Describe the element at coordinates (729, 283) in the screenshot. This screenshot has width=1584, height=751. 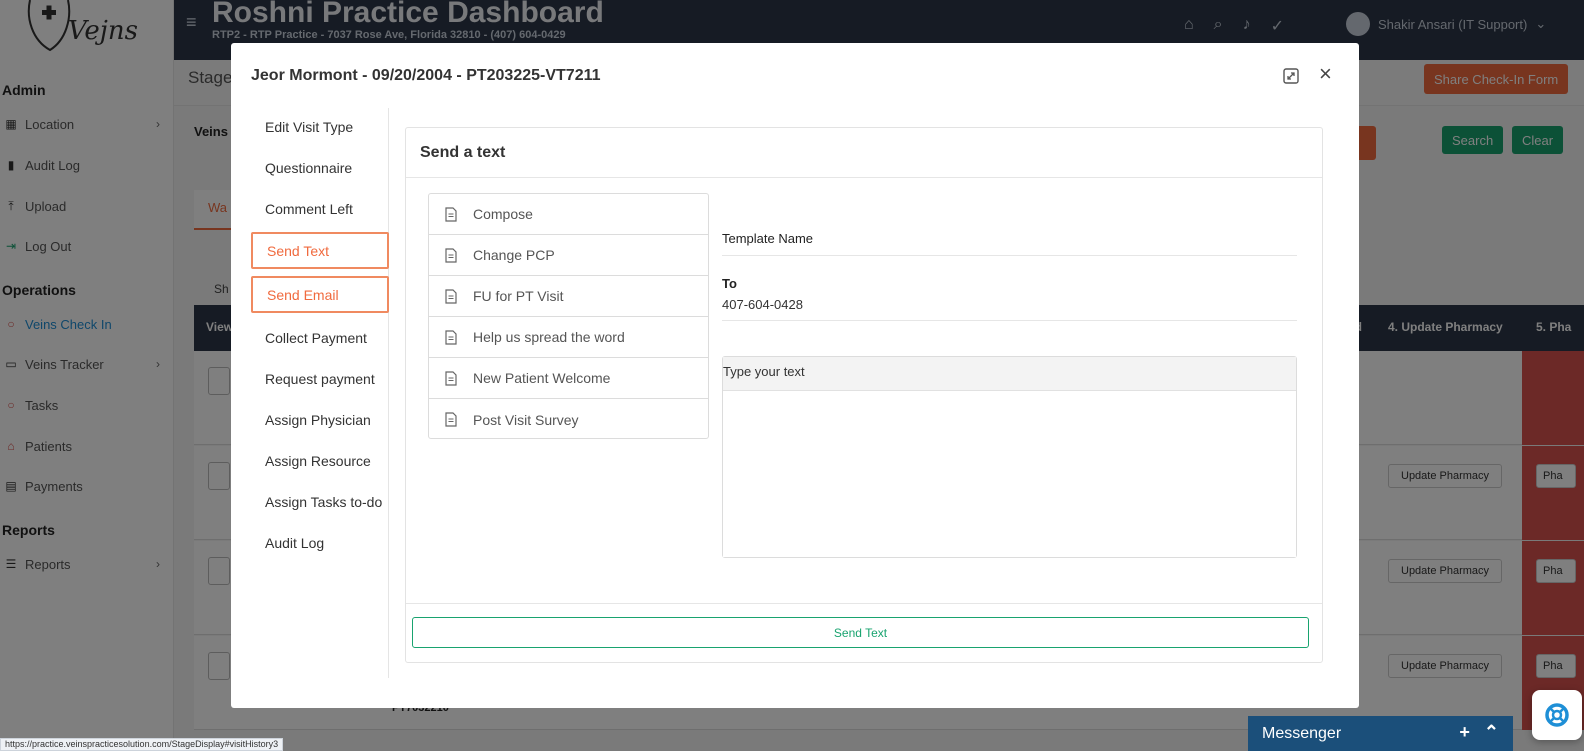
I see `to-label: To` at that location.